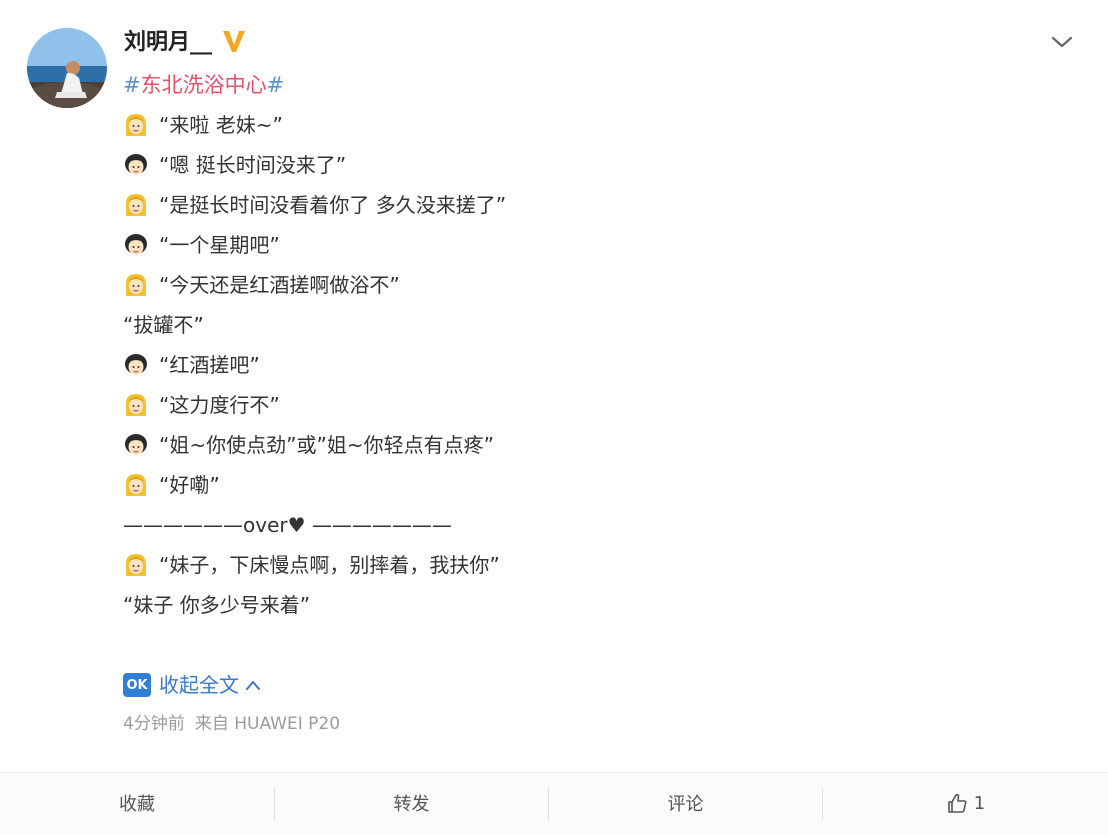 This screenshot has width=1108, height=835. I want to click on post-line: “红酒搓吧”, so click(191, 365).